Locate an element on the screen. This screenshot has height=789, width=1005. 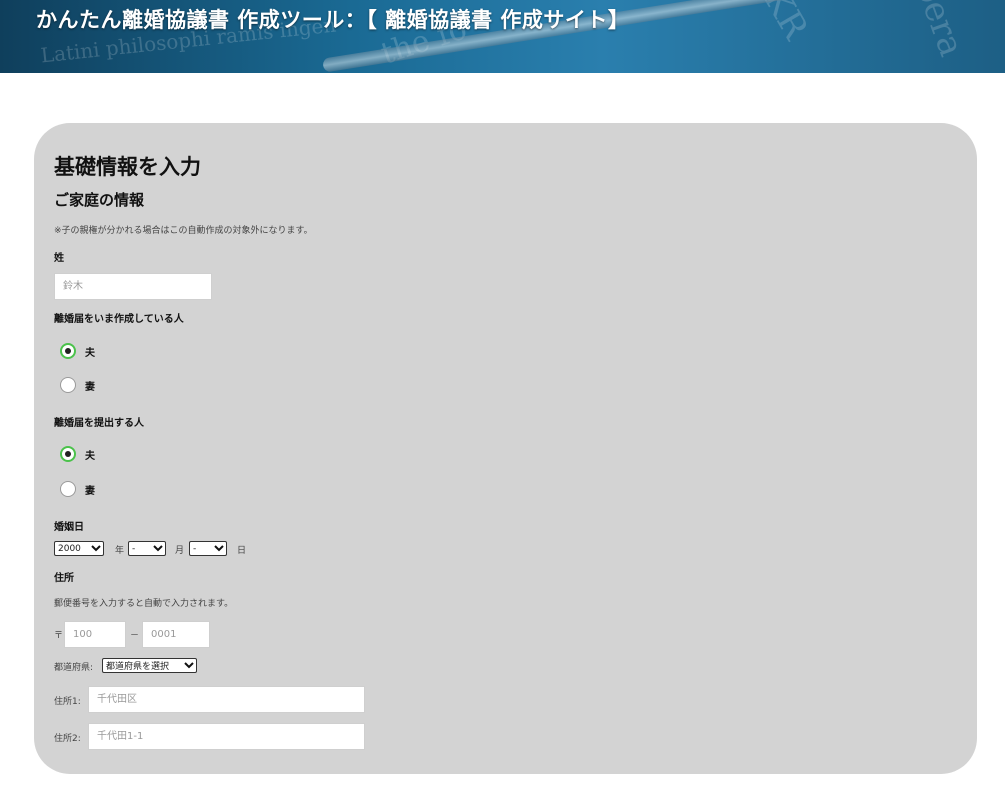
submitter-option-wife: 妻 is located at coordinates (77, 489).